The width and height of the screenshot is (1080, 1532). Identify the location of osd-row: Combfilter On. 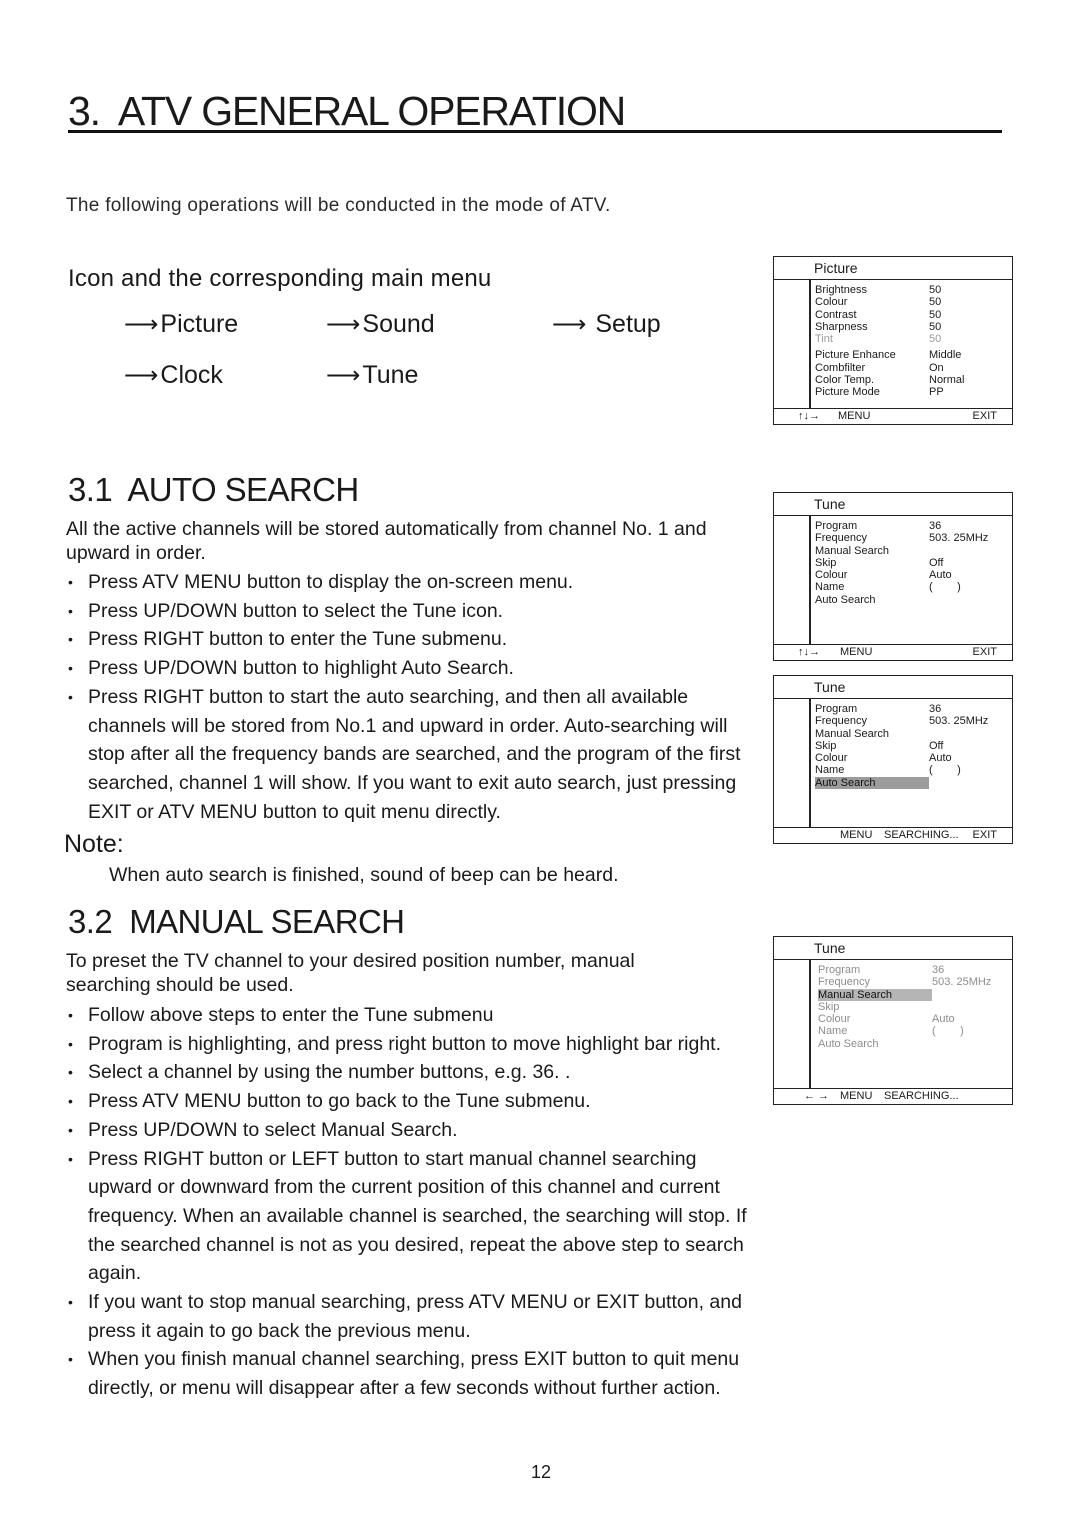
(879, 367).